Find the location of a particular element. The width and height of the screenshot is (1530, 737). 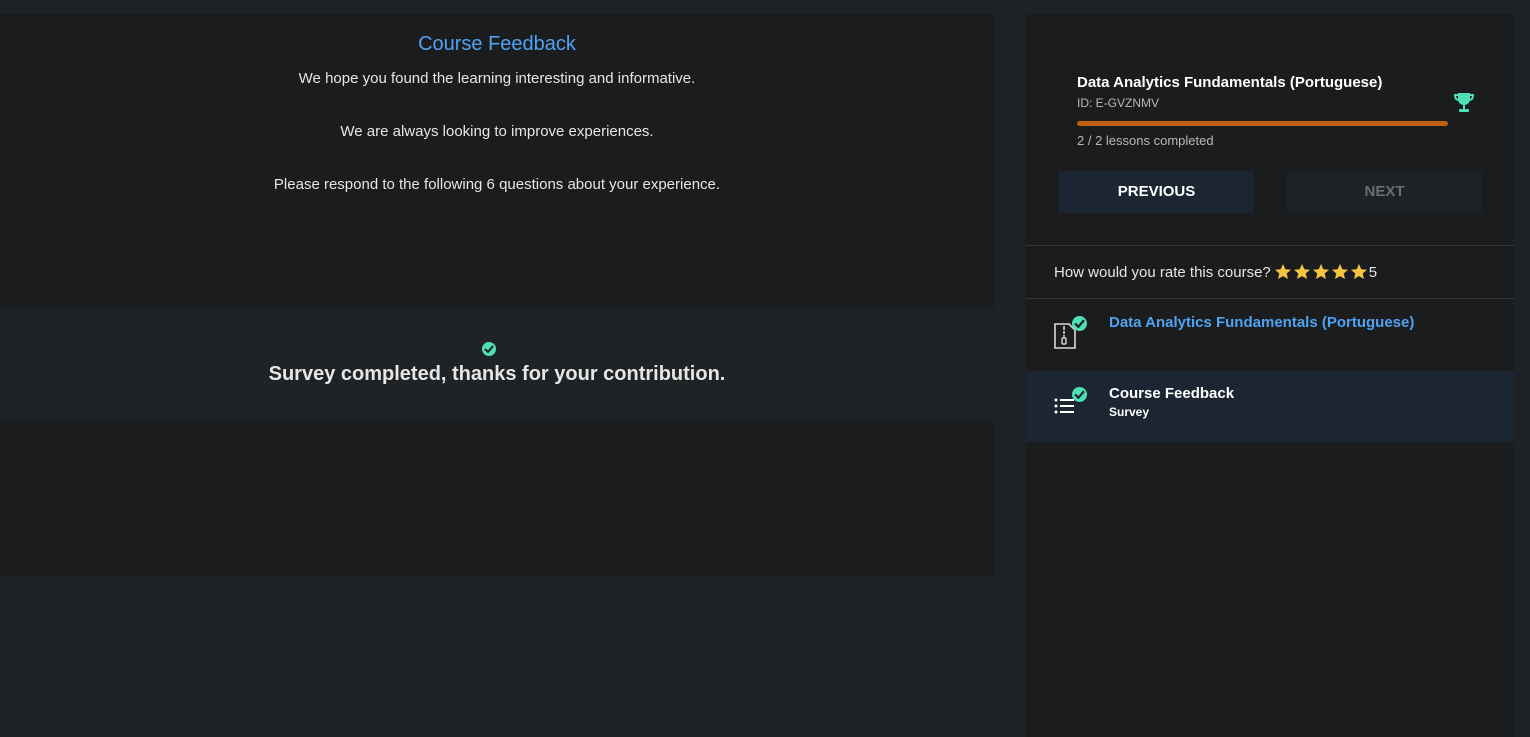

course-progress-bar is located at coordinates (1262, 123).